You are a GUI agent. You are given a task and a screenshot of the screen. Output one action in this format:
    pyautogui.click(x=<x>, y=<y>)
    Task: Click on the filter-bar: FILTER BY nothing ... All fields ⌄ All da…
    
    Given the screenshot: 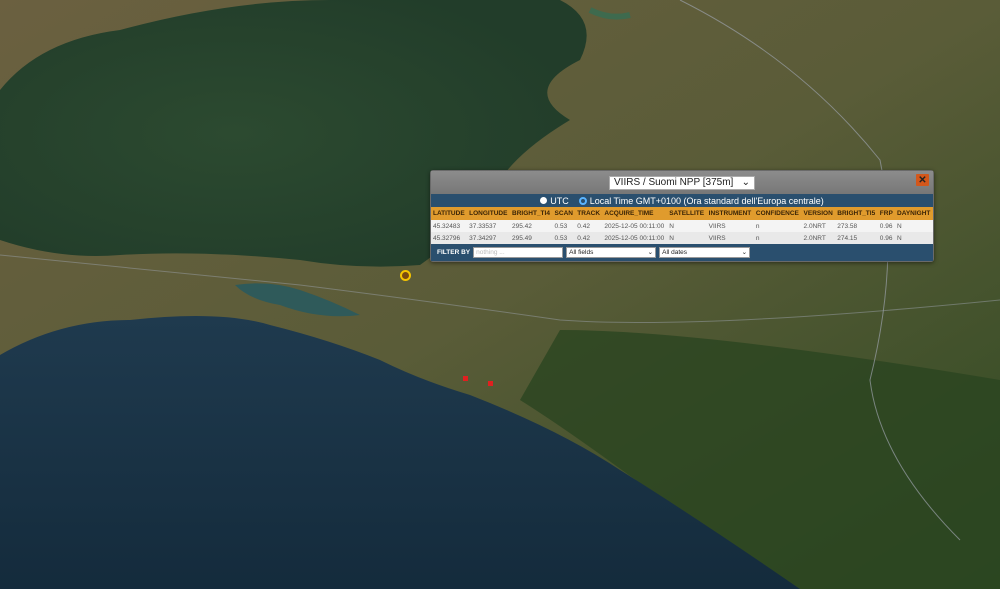 What is the action you would take?
    pyautogui.click(x=682, y=252)
    